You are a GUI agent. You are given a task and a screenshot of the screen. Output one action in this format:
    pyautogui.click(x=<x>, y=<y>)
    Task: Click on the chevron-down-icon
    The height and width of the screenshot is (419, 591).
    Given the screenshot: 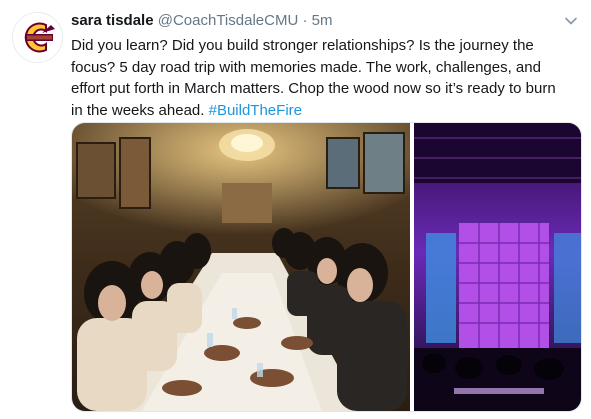 What is the action you would take?
    pyautogui.click(x=571, y=21)
    